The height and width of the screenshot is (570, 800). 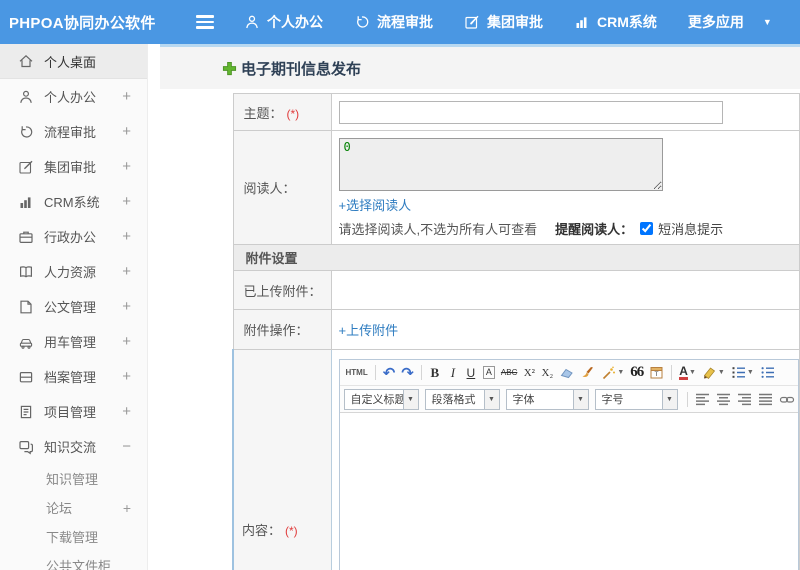 What do you see at coordinates (291, 531) in the screenshot?
I see `required-mark: (*)` at bounding box center [291, 531].